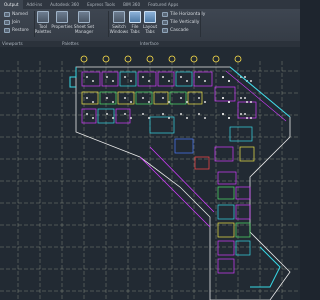  I want to click on named-viewports-button: Named, so click(16, 14).